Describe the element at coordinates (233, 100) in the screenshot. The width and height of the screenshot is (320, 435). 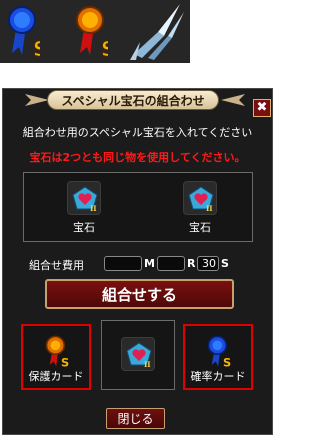
I see `right-wing-ornament` at that location.